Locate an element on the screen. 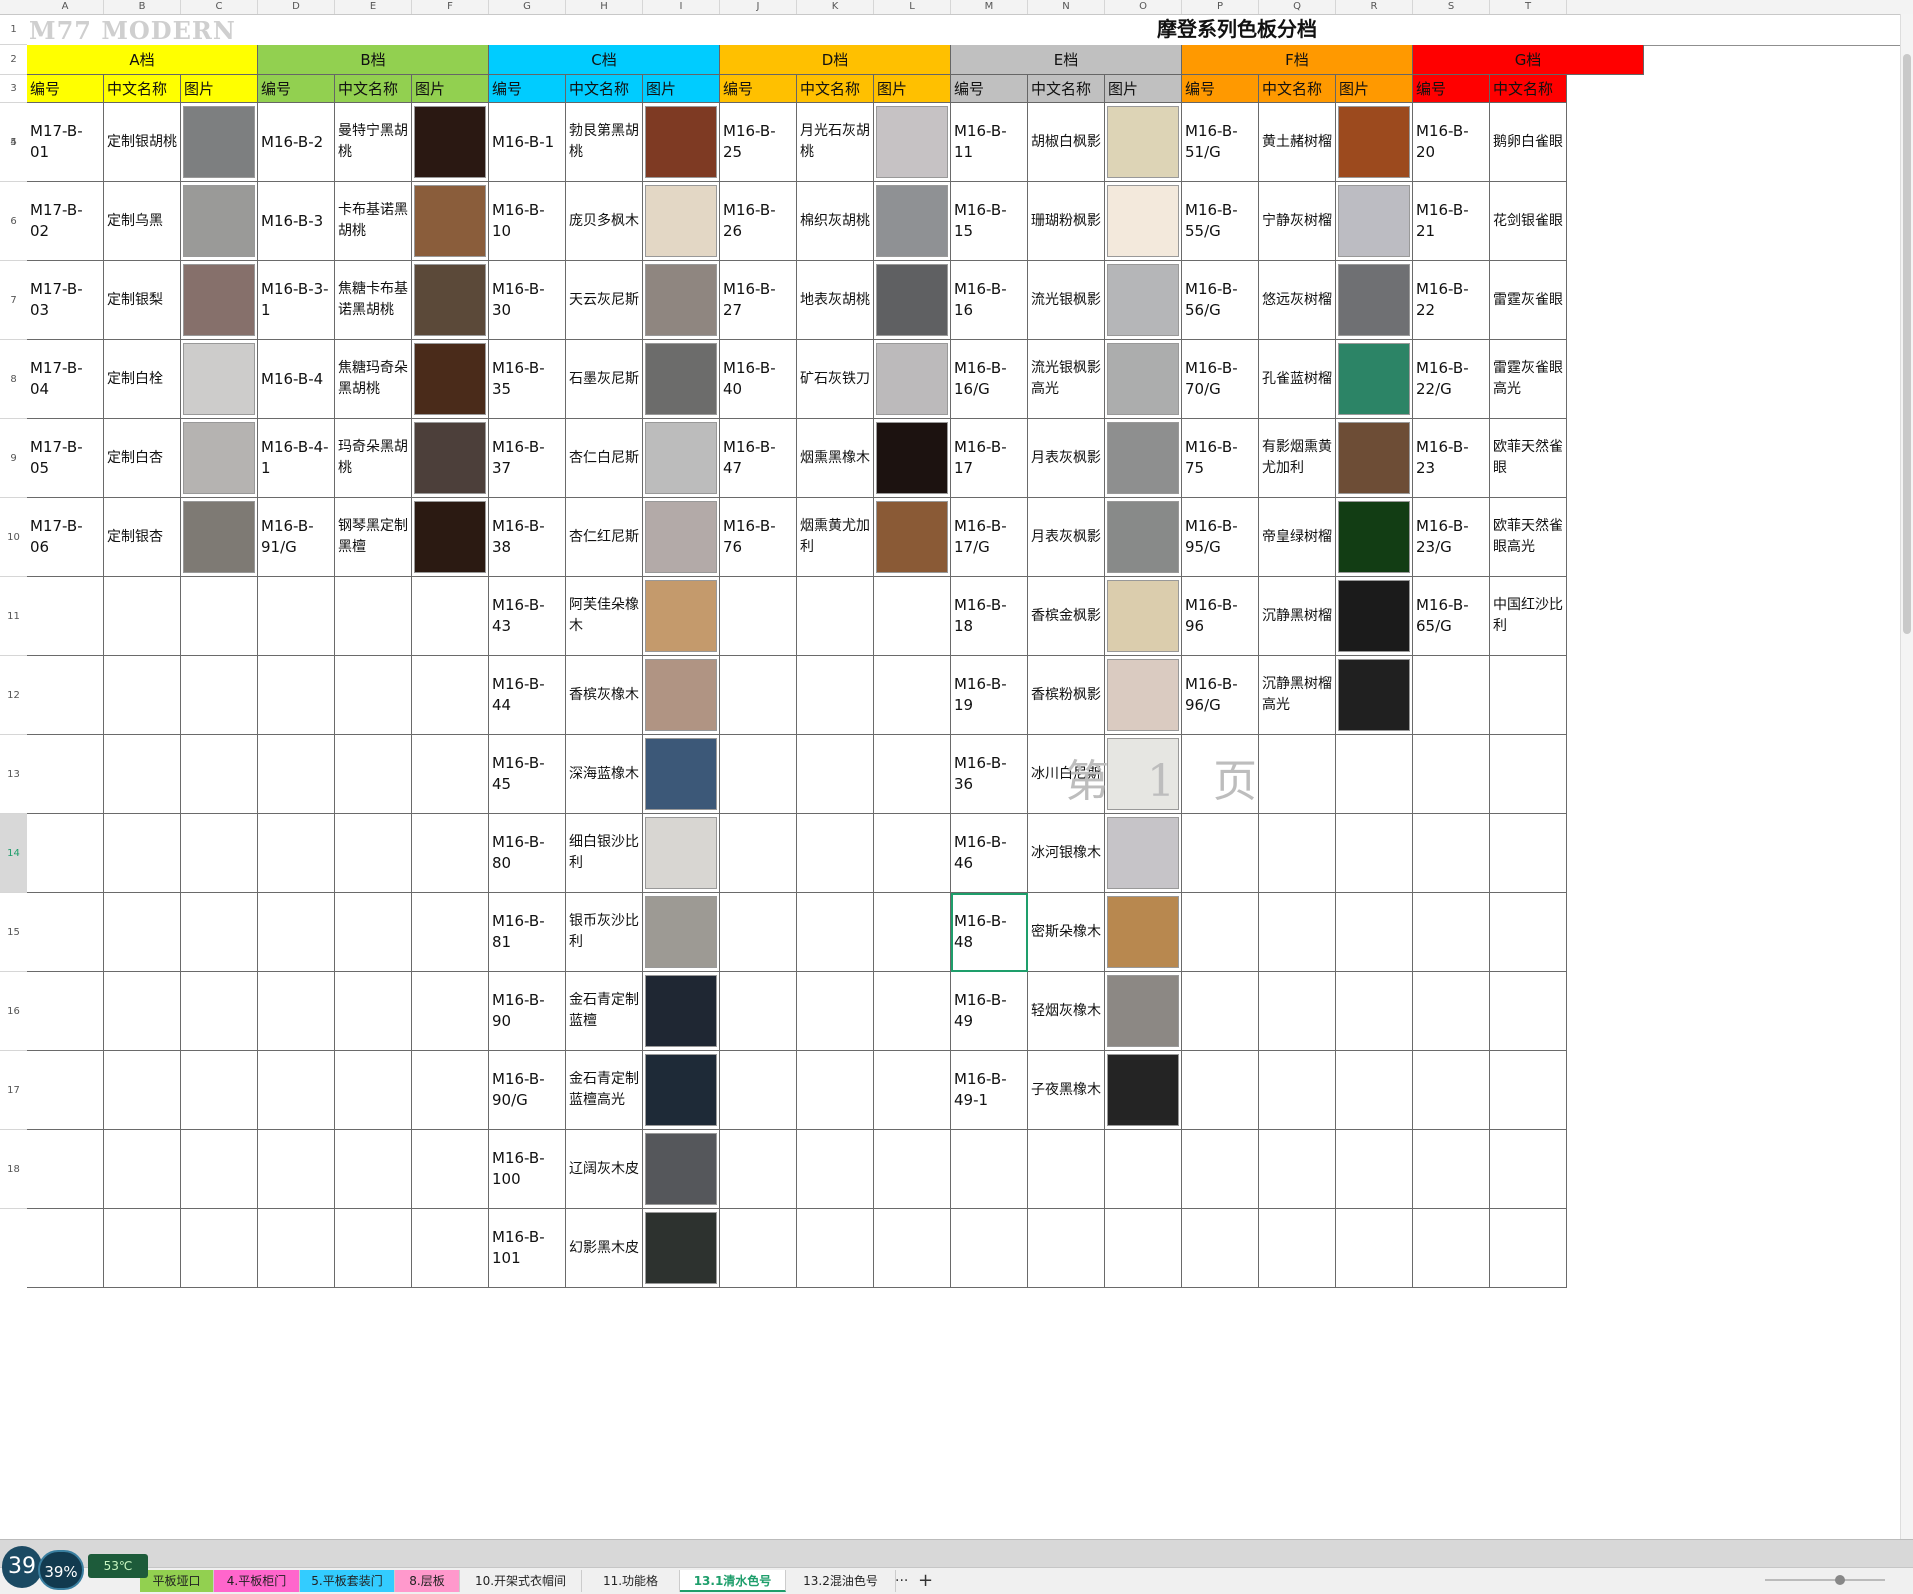 This screenshot has width=1913, height=1594. item-name: 花剑银雀眼 is located at coordinates (1528, 221).